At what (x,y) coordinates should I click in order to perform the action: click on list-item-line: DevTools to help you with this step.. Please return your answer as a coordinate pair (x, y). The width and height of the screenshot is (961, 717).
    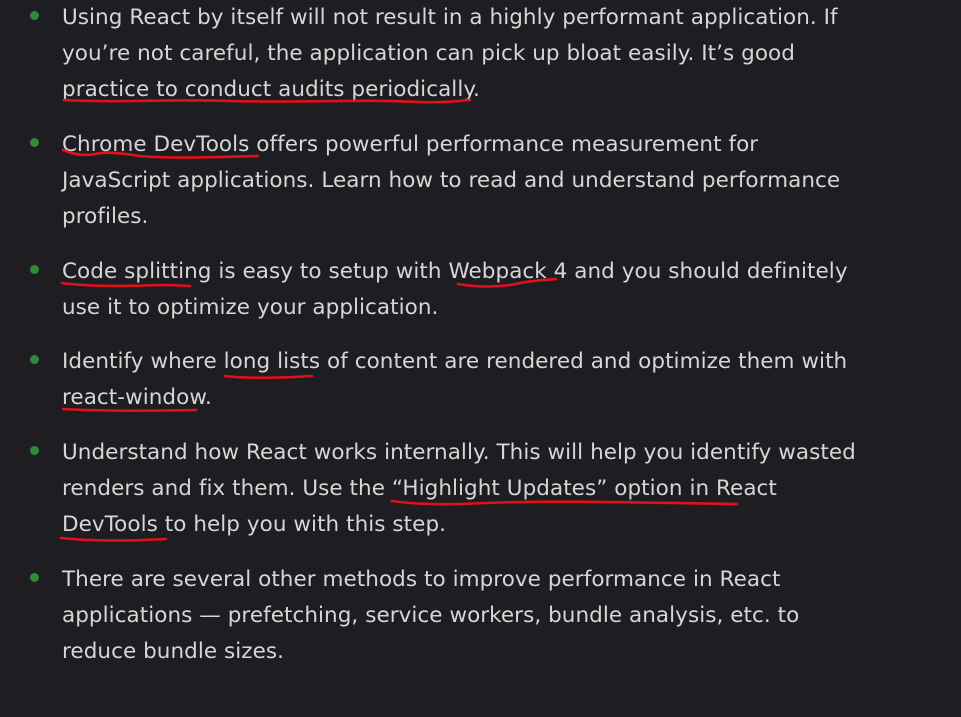
    Looking at the image, I should click on (254, 524).